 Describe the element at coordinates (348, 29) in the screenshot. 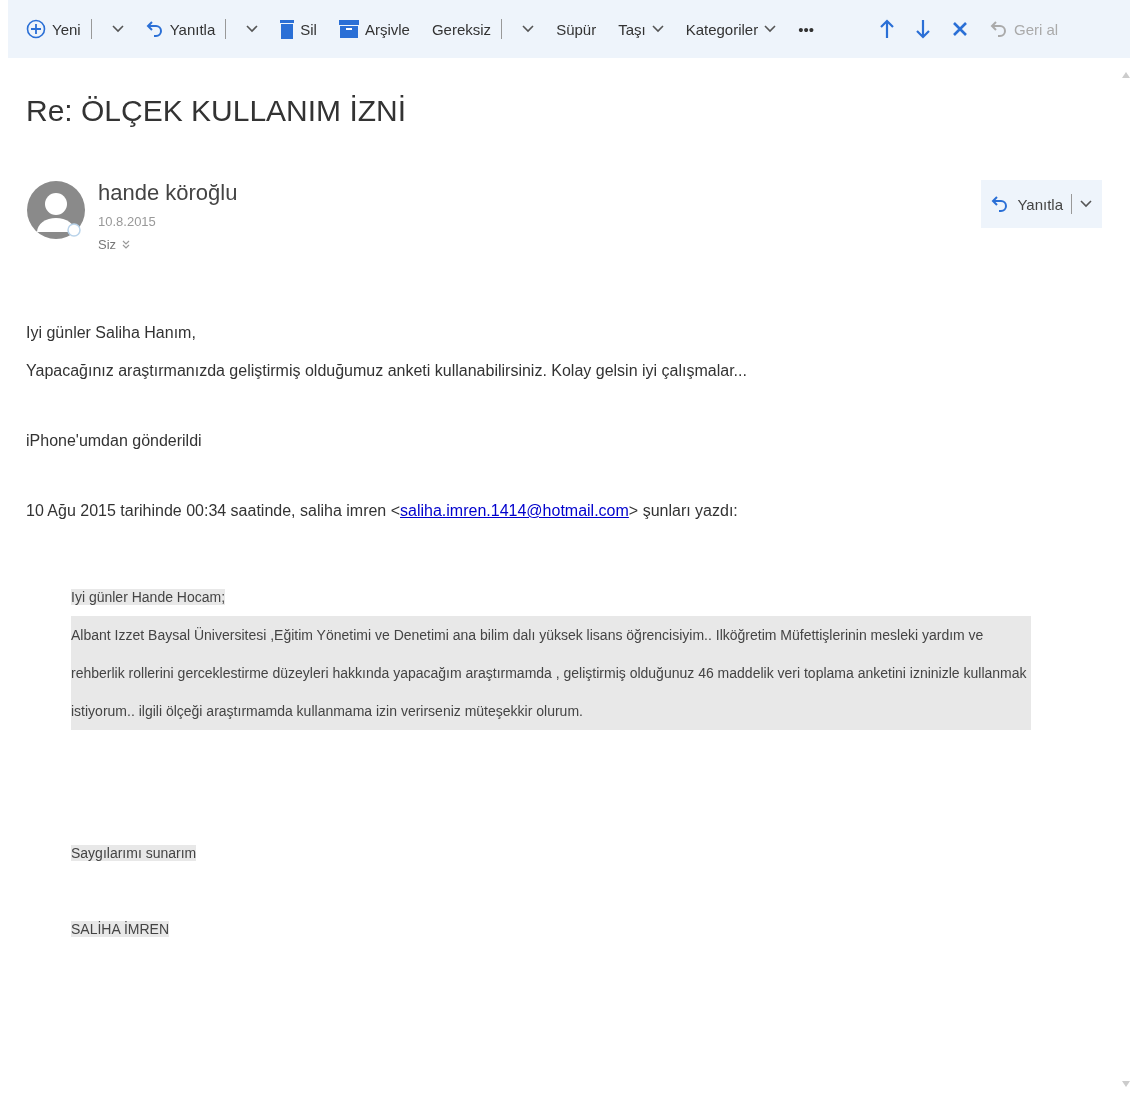

I see `archive-icon` at that location.